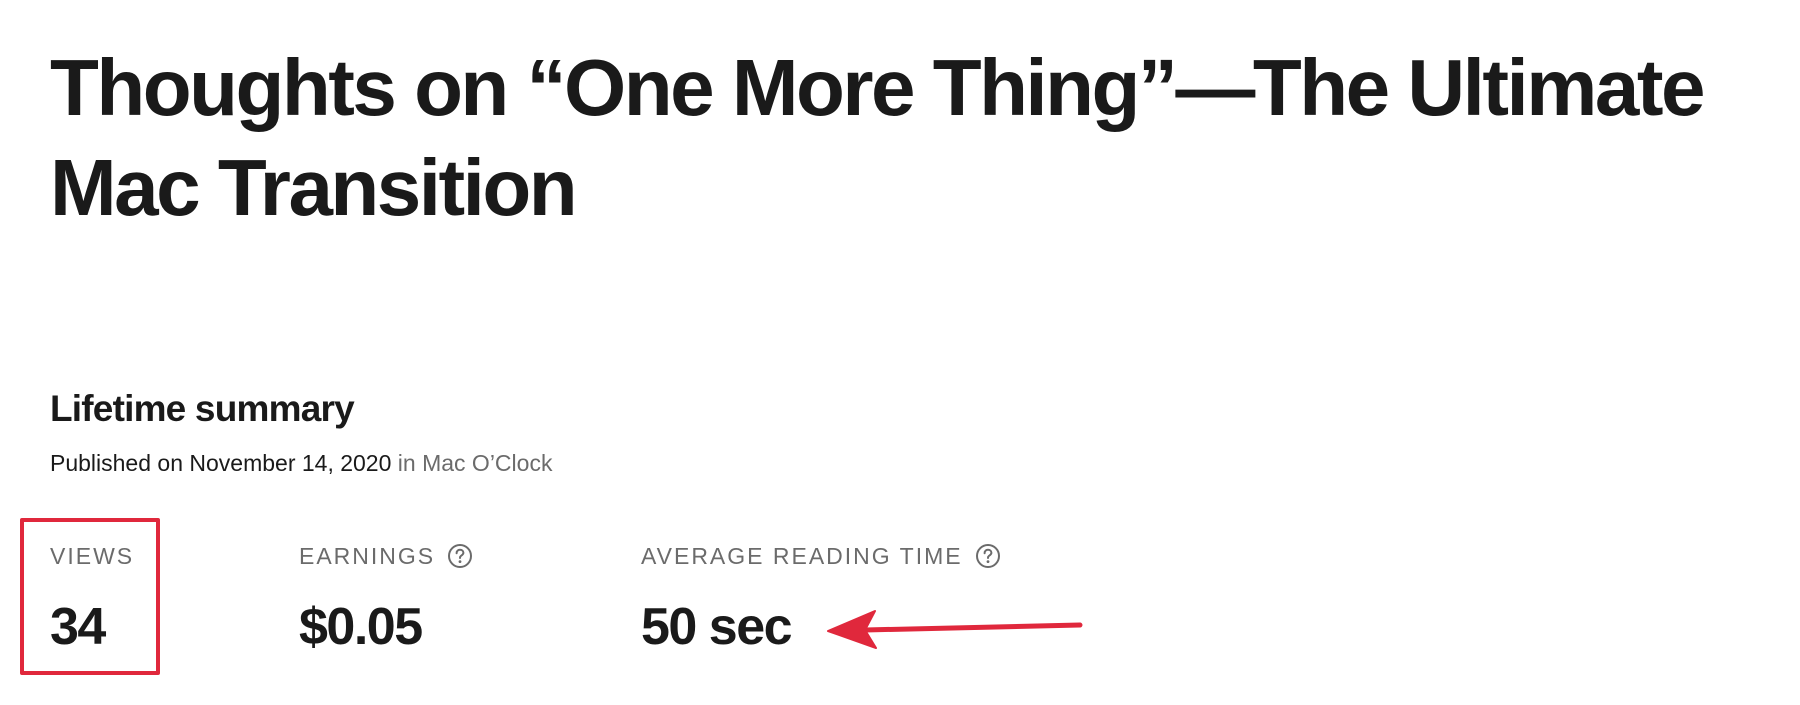  What do you see at coordinates (487, 463) in the screenshot?
I see `publication-link: Mac O’Clock` at bounding box center [487, 463].